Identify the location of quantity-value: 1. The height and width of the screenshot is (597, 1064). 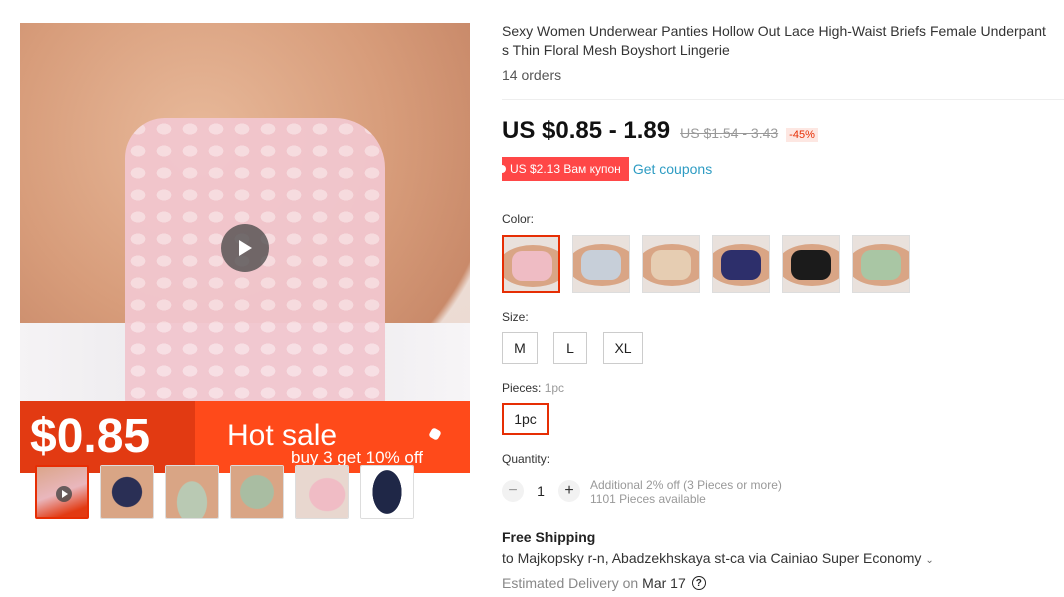
(541, 491).